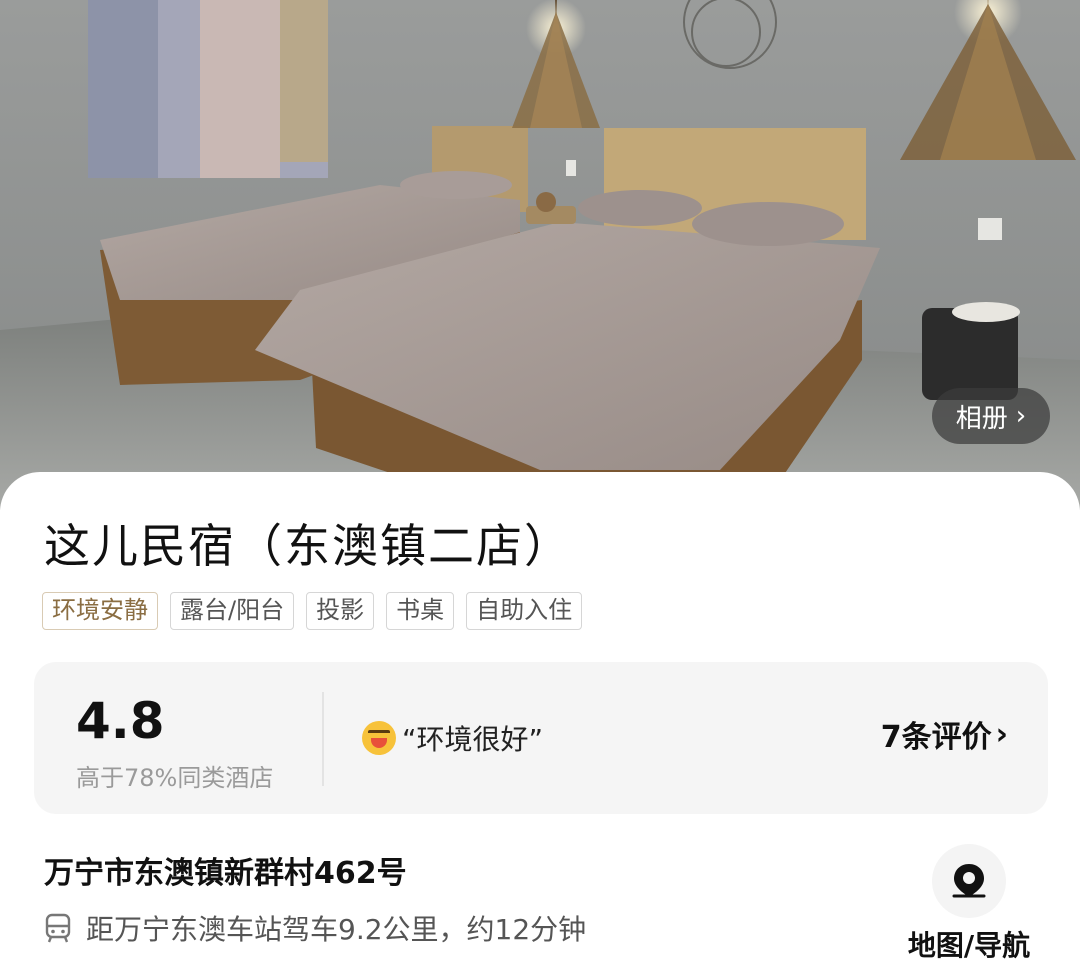 The image size is (1080, 978). Describe the element at coordinates (120, 721) in the screenshot. I see `rating-score: 4.8` at that location.